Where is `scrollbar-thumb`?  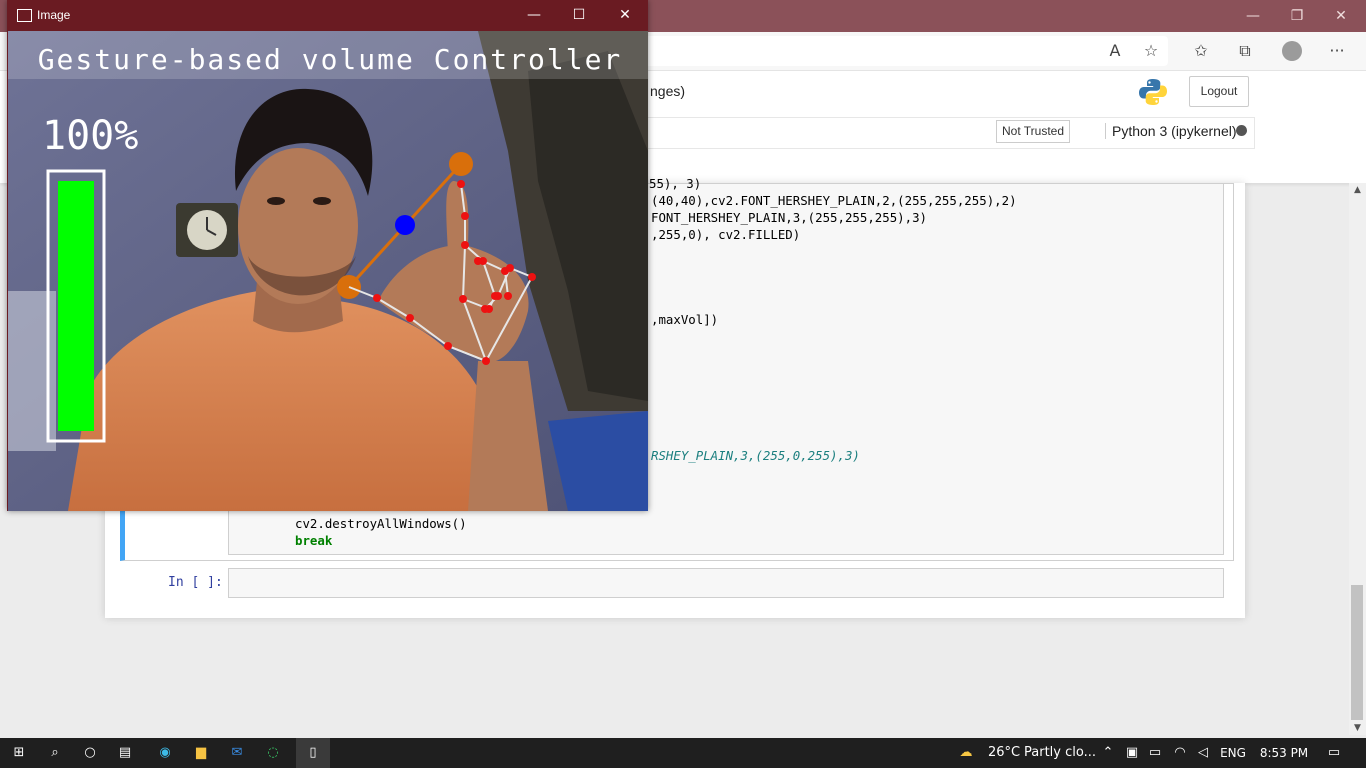
scrollbar-thumb is located at coordinates (1357, 652).